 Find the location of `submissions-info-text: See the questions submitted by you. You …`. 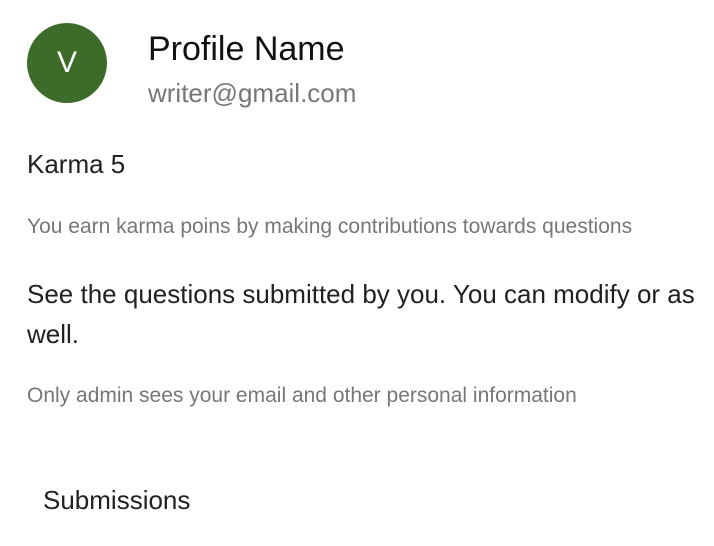

submissions-info-text: See the questions submitted by you. You … is located at coordinates (361, 314).